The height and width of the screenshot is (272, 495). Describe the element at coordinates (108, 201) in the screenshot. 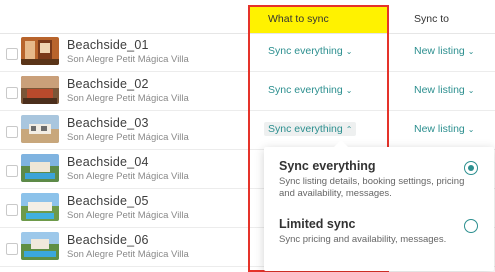

I see `listing-title: Beachside_05` at that location.